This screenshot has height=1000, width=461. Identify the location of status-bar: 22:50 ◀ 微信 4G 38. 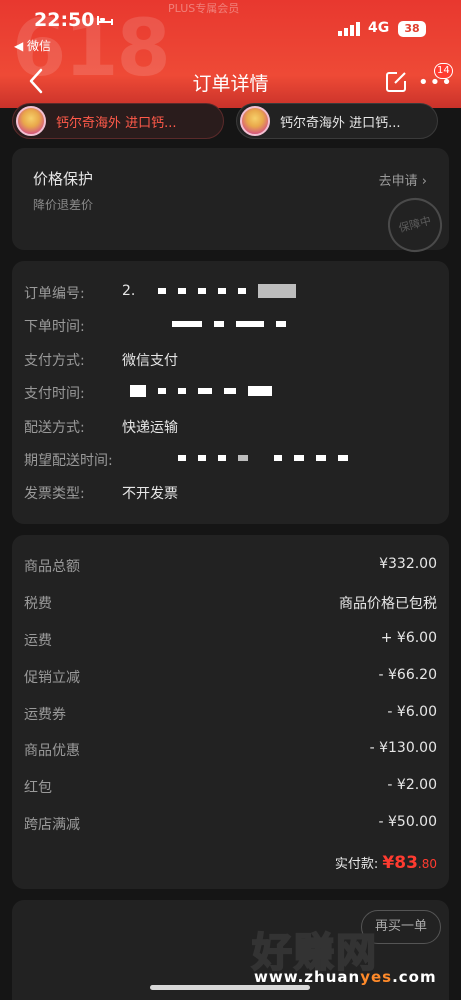
(230, 26).